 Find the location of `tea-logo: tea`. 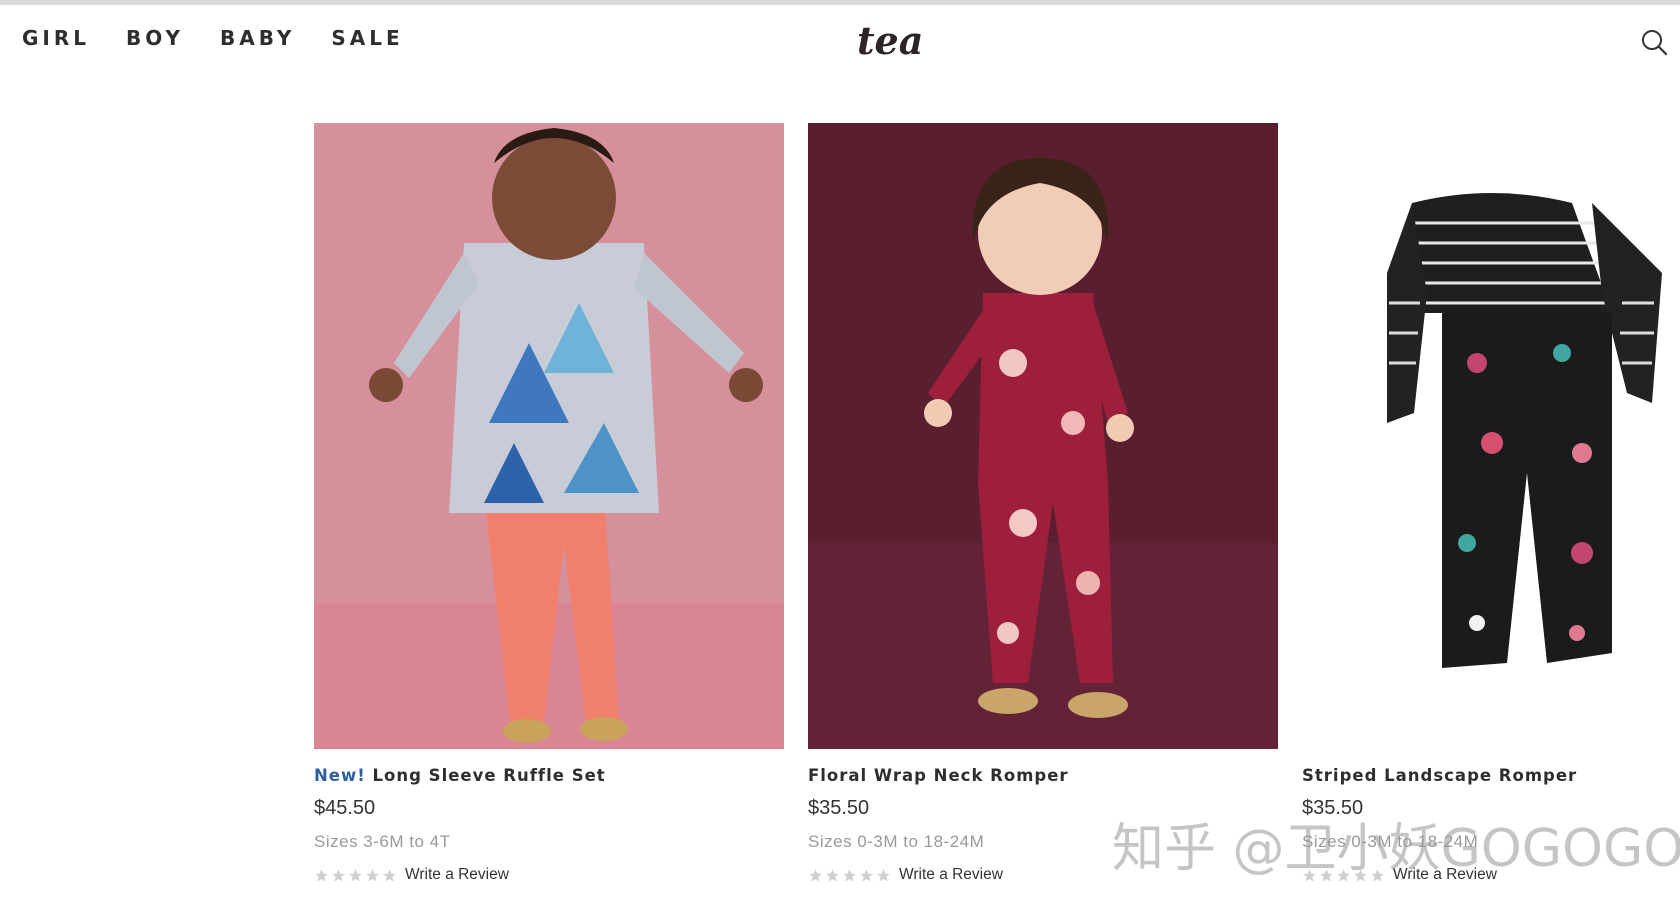

tea-logo: tea is located at coordinates (889, 41).